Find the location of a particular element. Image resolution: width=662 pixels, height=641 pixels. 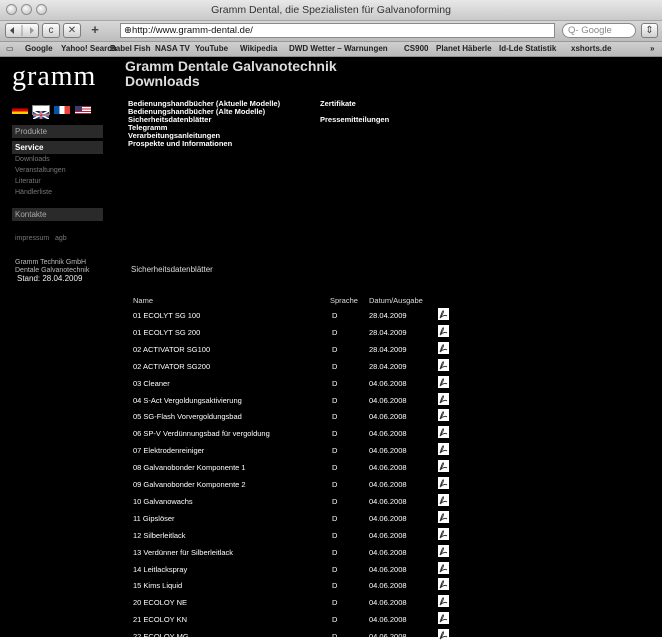

flag-fr-icon is located at coordinates (62, 110).